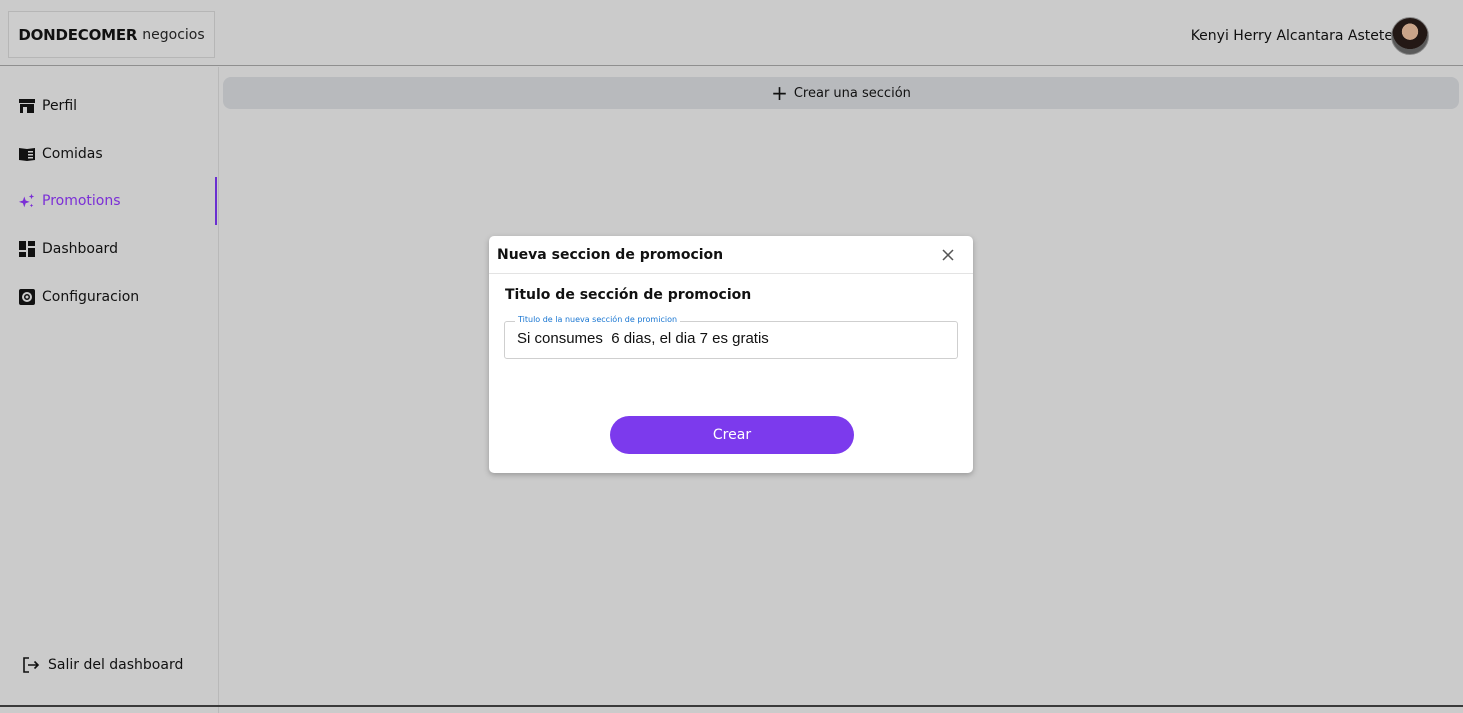 This screenshot has width=1463, height=713. I want to click on logout-icon, so click(31, 665).